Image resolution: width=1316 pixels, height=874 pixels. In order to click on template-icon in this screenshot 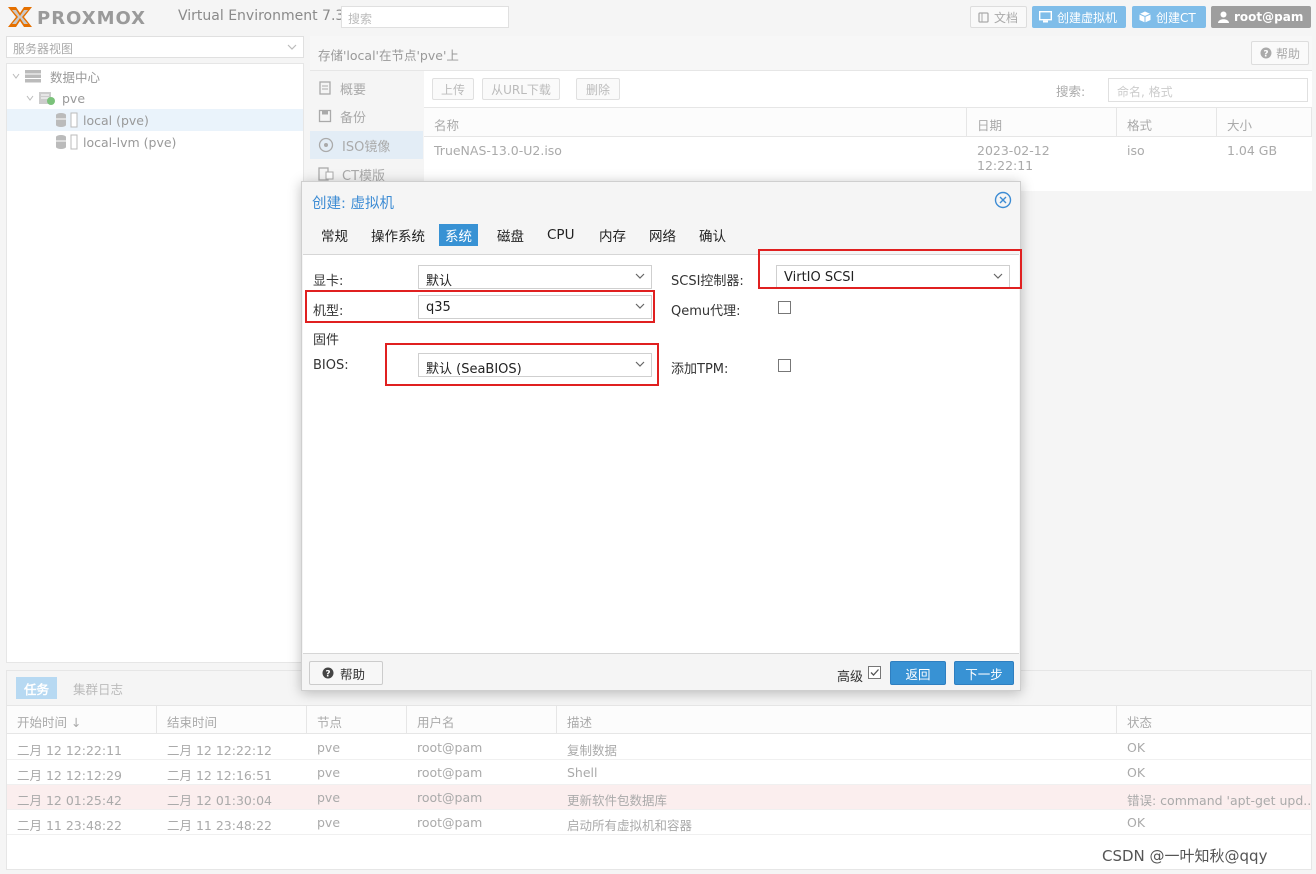, I will do `click(326, 174)`.